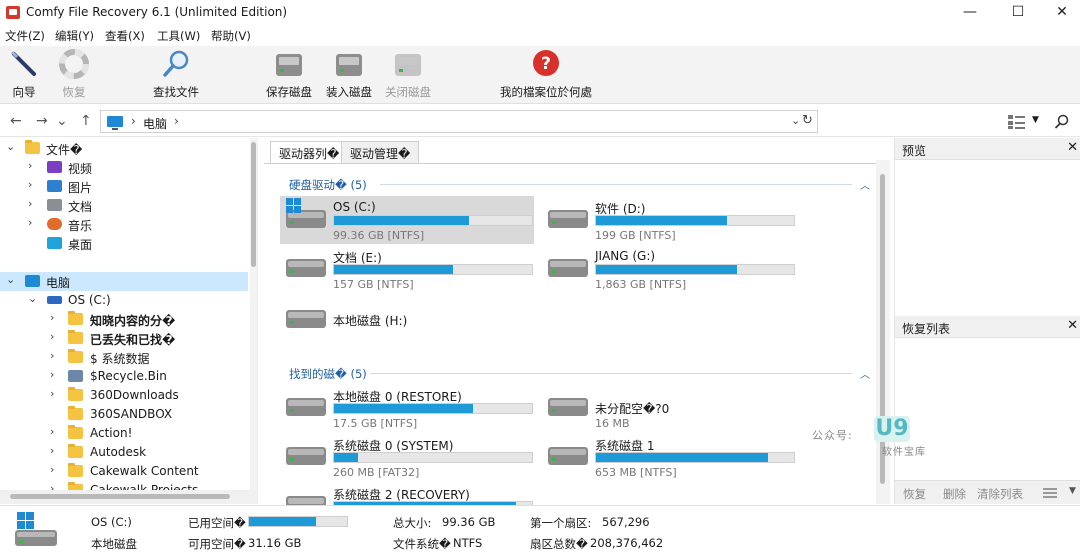  What do you see at coordinates (546, 92) in the screenshot?
I see `where-files-label: 我的檔案位於何處` at bounding box center [546, 92].